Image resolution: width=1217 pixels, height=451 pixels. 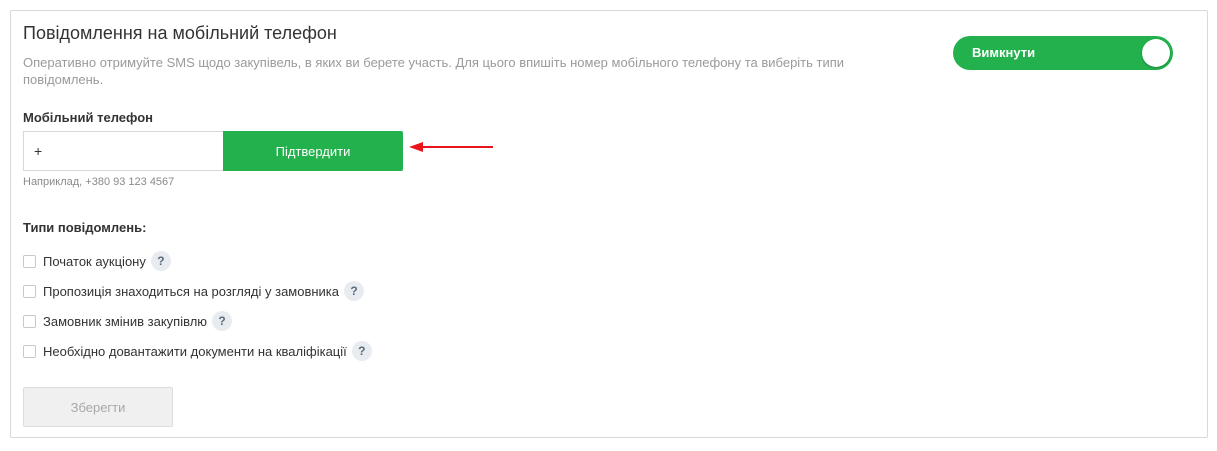 What do you see at coordinates (99, 182) in the screenshot?
I see `phone-hint: Наприклад, +380 93 123 4567` at bounding box center [99, 182].